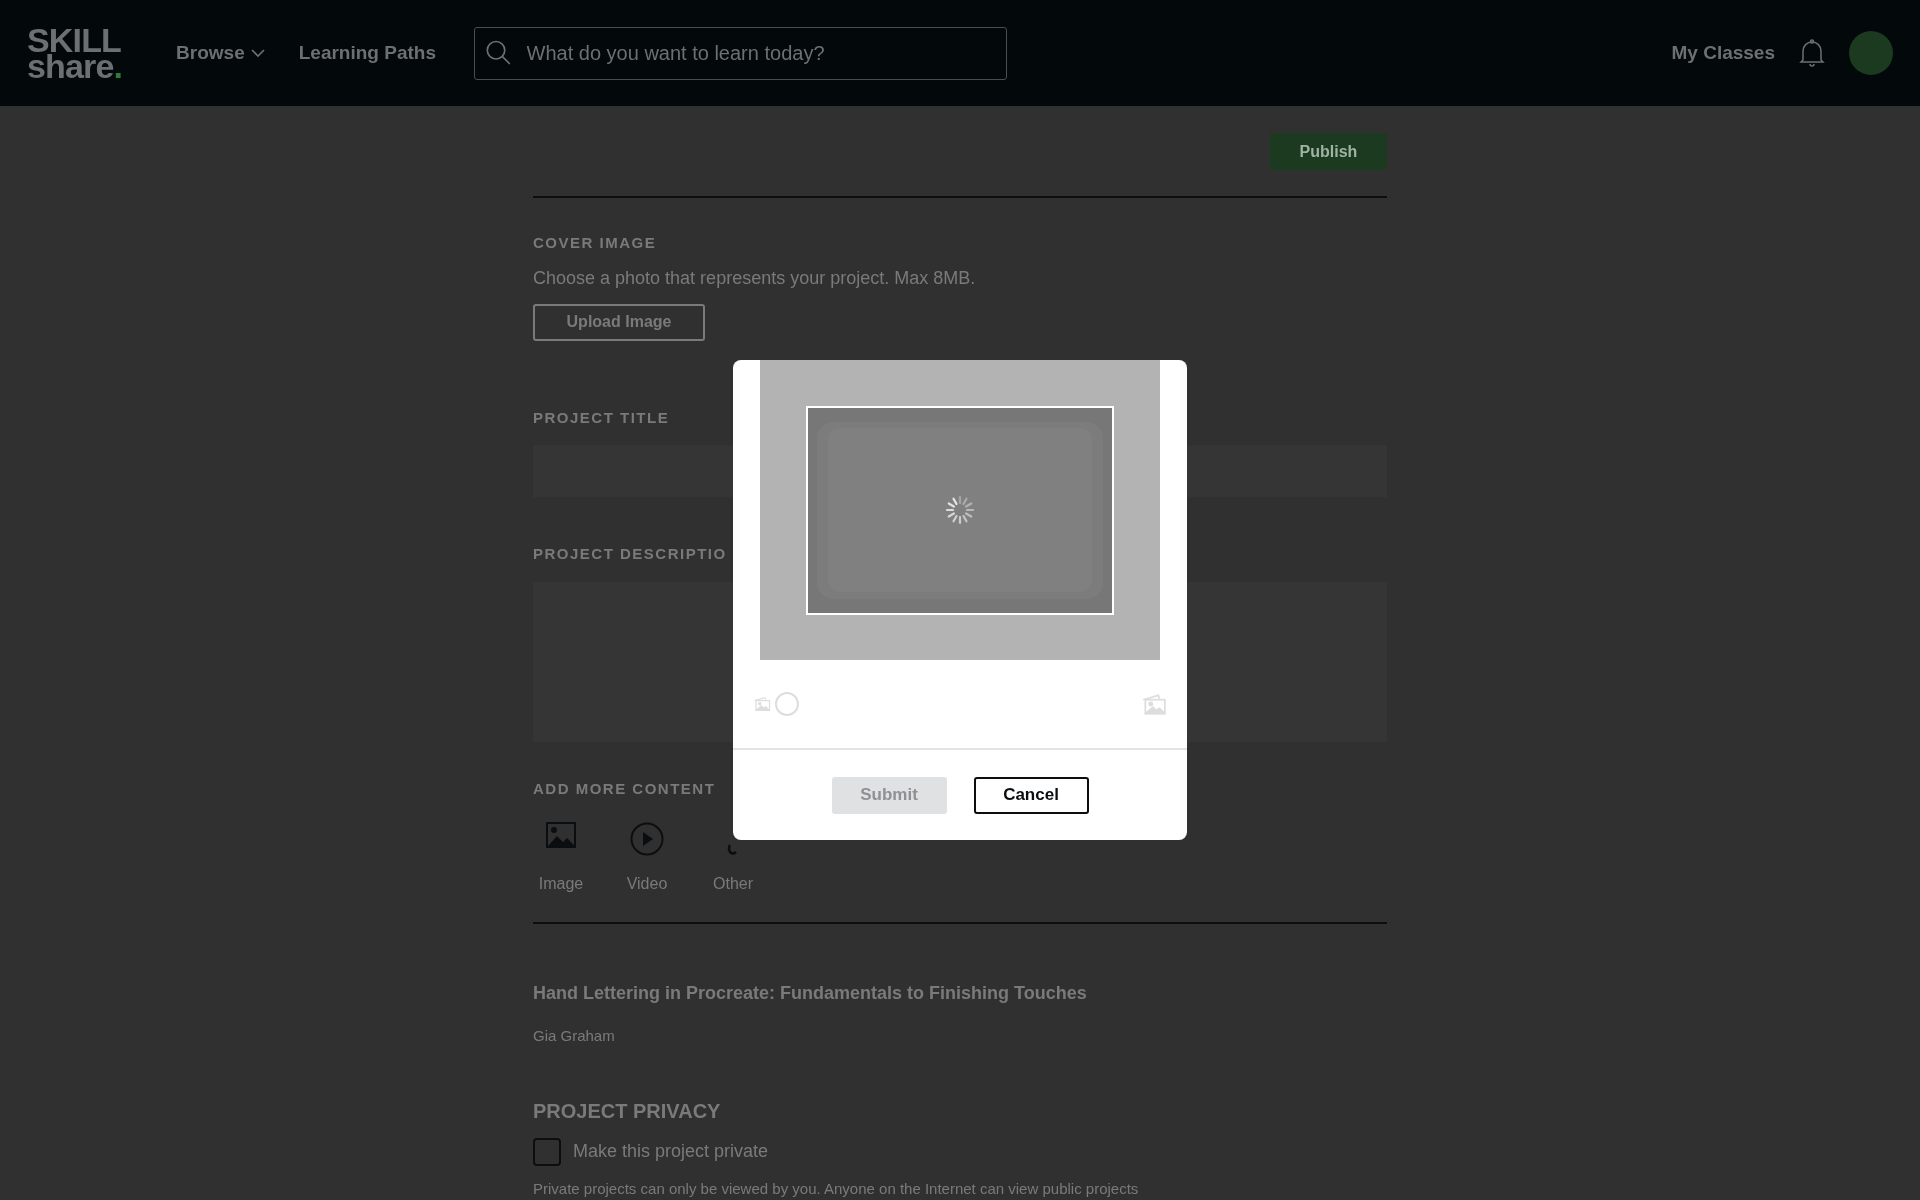  I want to click on play-icon, so click(647, 839).